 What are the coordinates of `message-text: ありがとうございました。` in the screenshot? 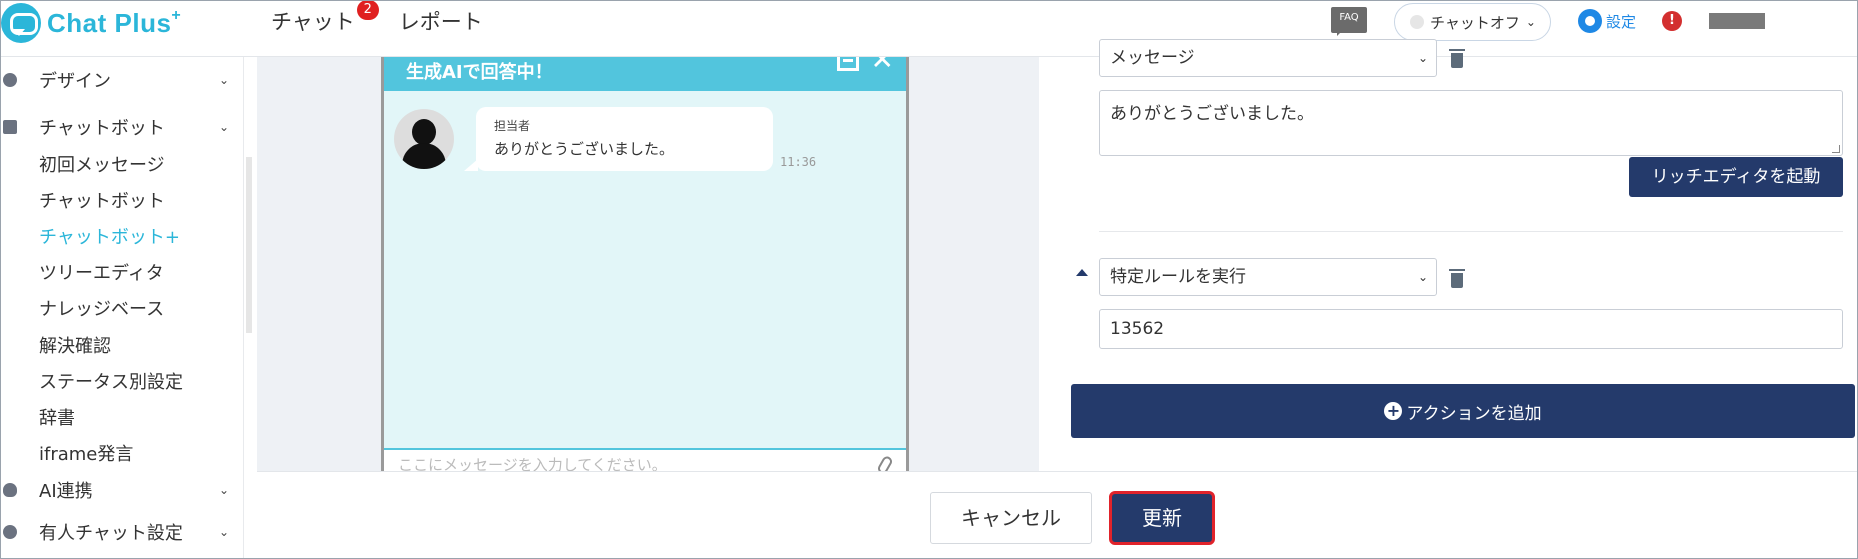 It's located at (584, 149).